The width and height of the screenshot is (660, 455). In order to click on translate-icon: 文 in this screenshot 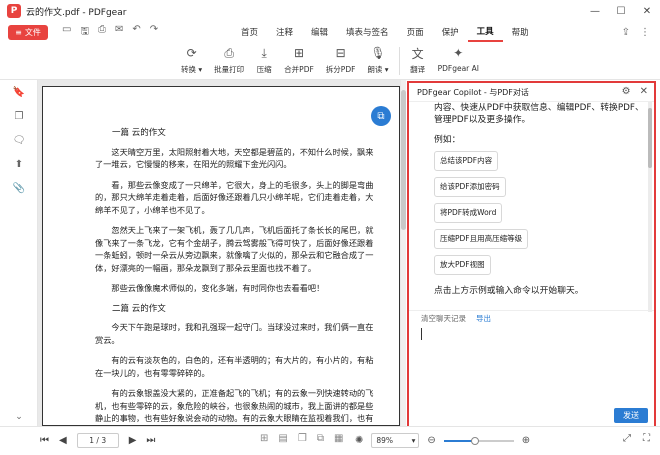, I will do `click(417, 53)`.